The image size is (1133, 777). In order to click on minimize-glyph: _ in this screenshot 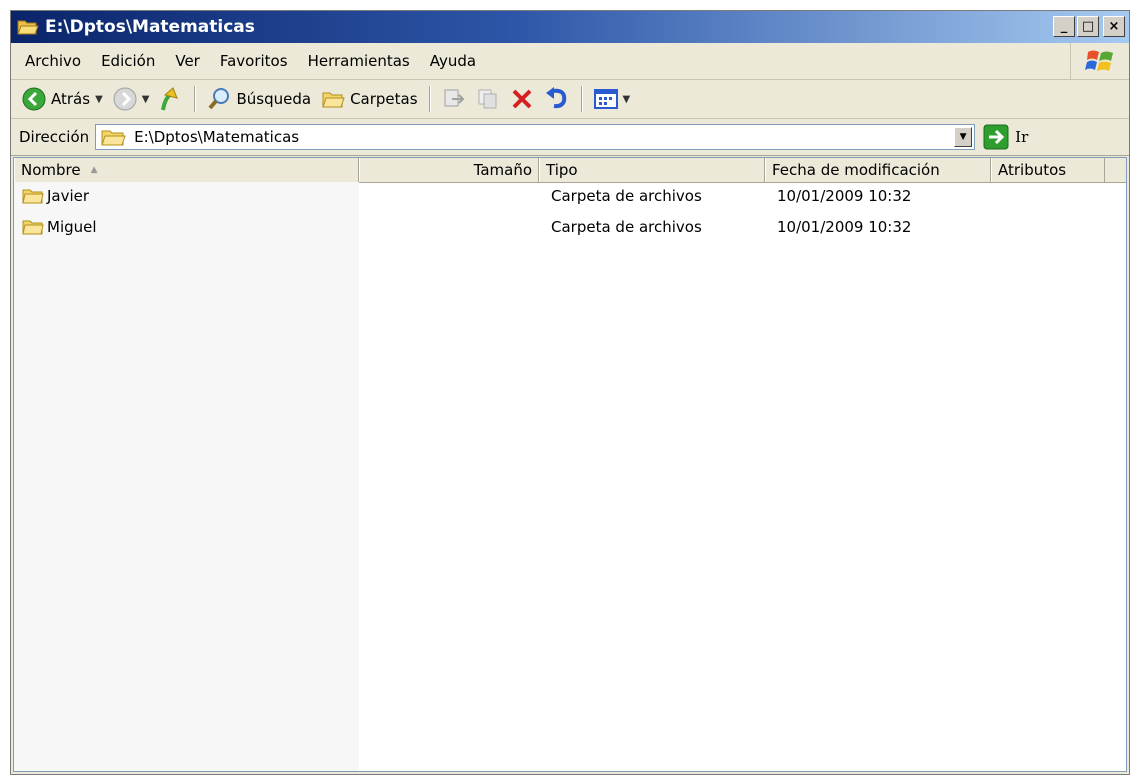, I will do `click(1064, 26)`.